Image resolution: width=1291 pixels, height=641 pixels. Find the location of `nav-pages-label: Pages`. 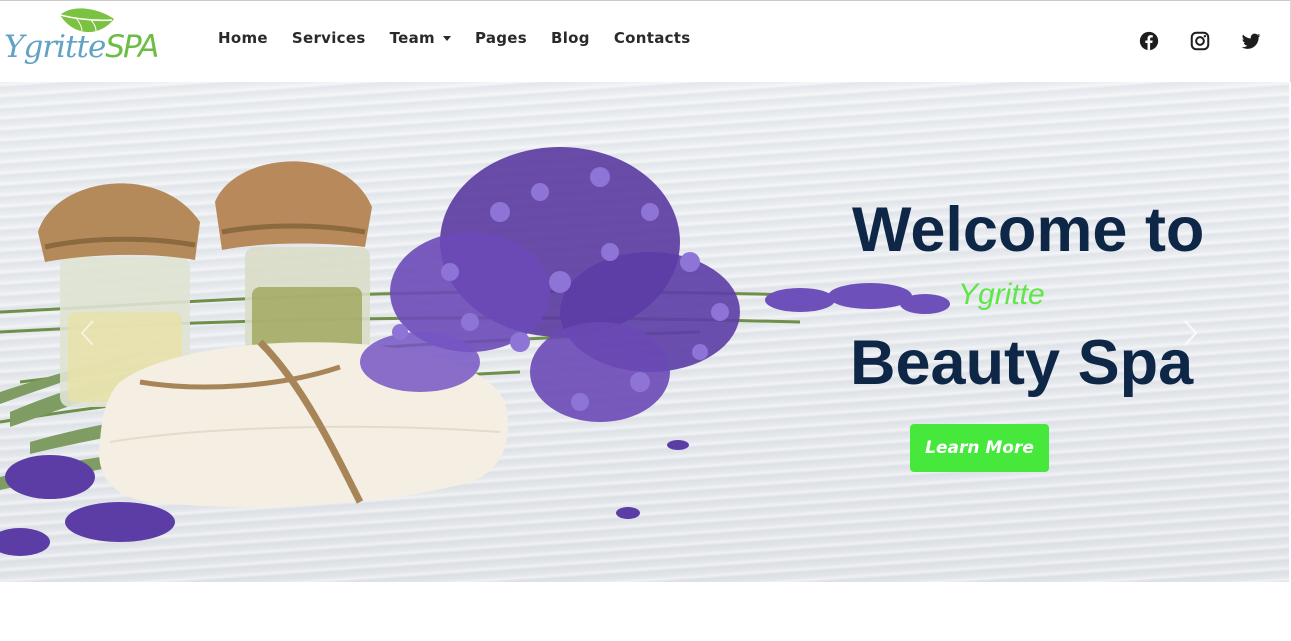

nav-pages-label: Pages is located at coordinates (500, 38).